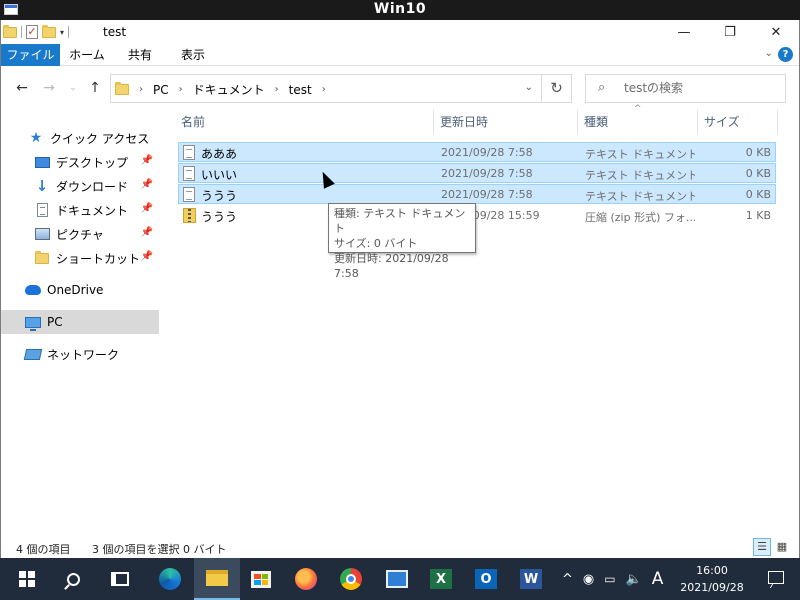 This screenshot has height=600, width=800. I want to click on taskbar-search-button, so click(73, 579).